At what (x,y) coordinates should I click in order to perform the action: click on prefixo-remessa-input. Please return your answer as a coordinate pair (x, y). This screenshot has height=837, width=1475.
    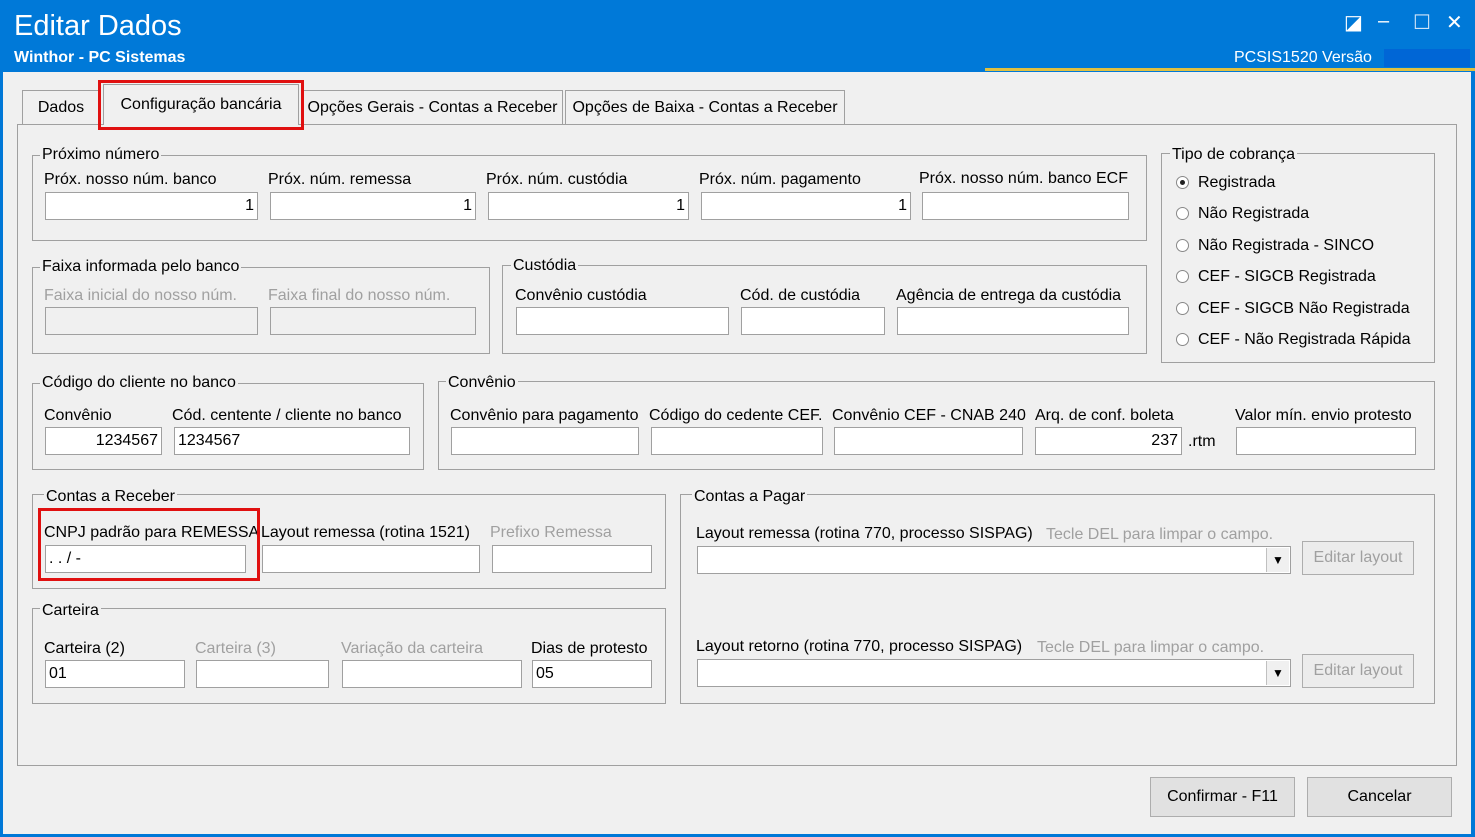
    Looking at the image, I should click on (572, 559).